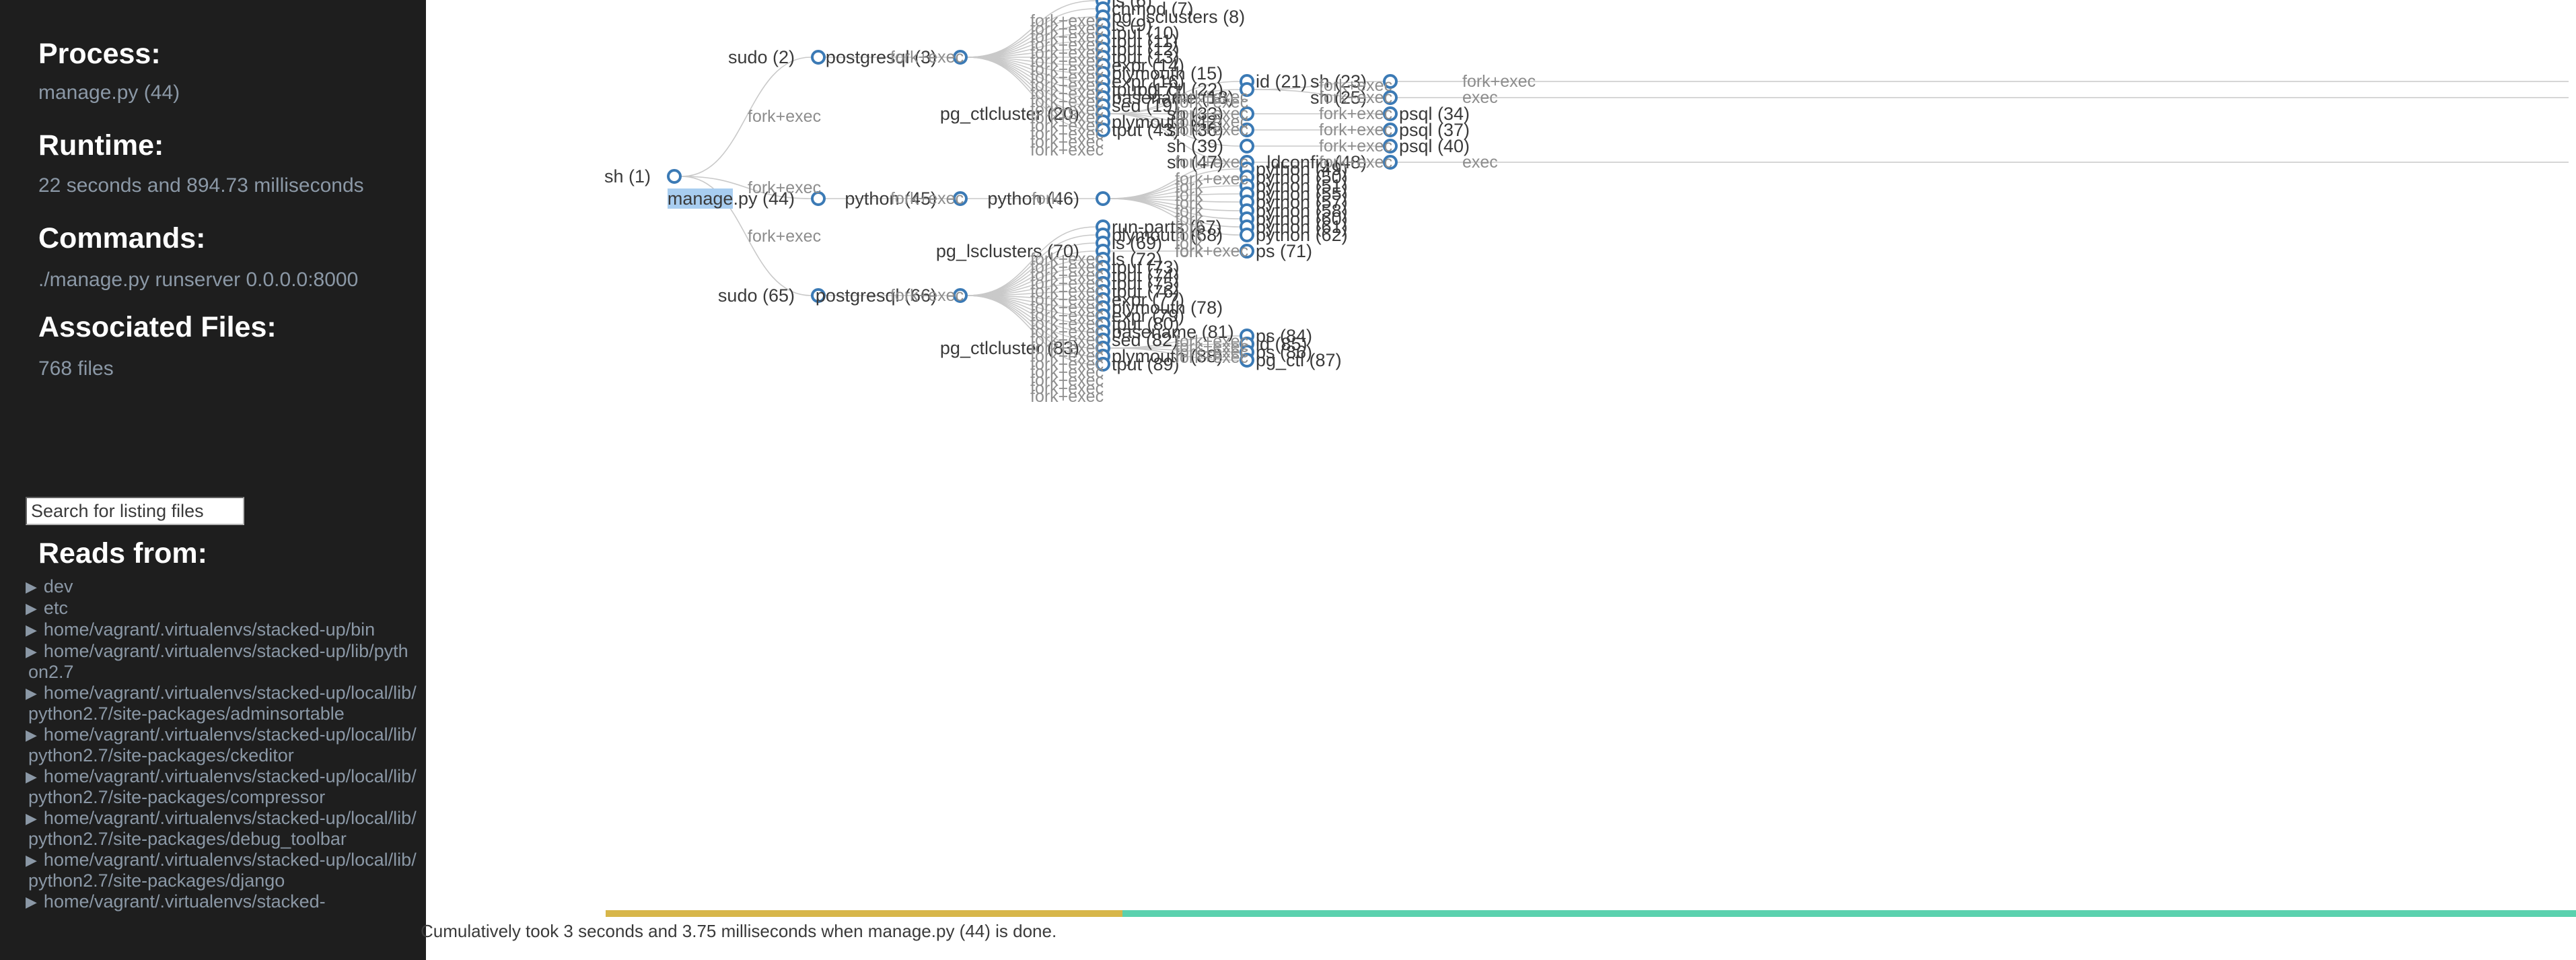 The width and height of the screenshot is (2576, 960). Describe the element at coordinates (1046, 198) in the screenshot. I see `edge-label: fork` at that location.